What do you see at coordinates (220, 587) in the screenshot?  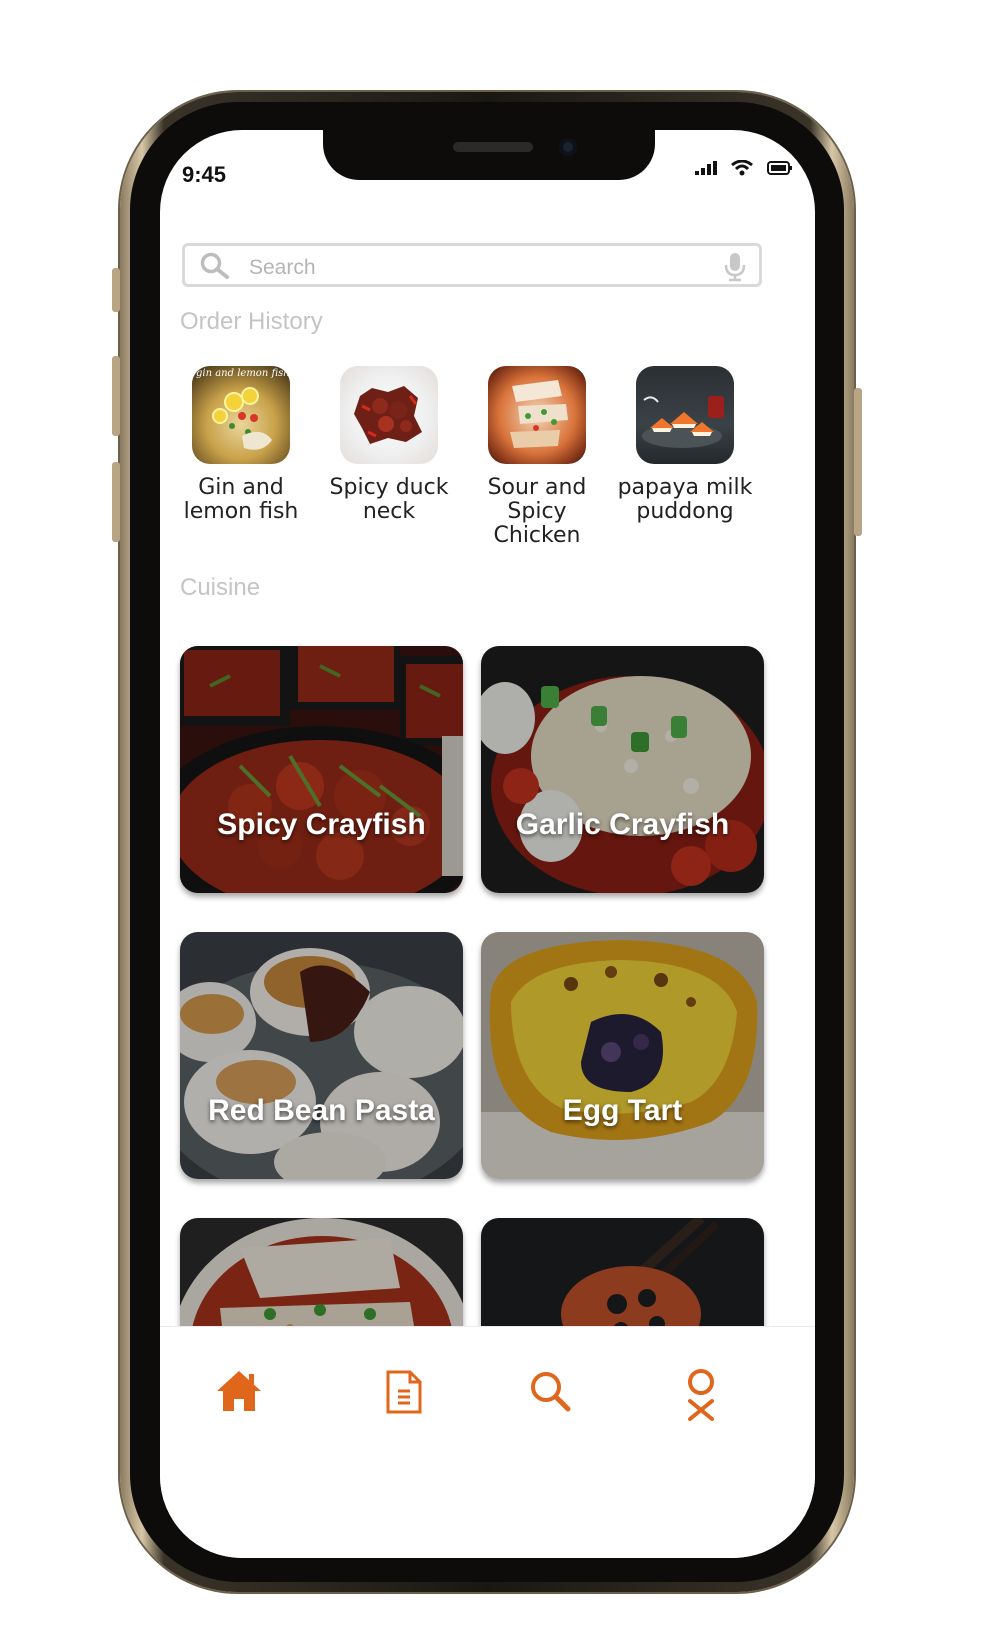 I see `cuisine-heading: Cuisine` at bounding box center [220, 587].